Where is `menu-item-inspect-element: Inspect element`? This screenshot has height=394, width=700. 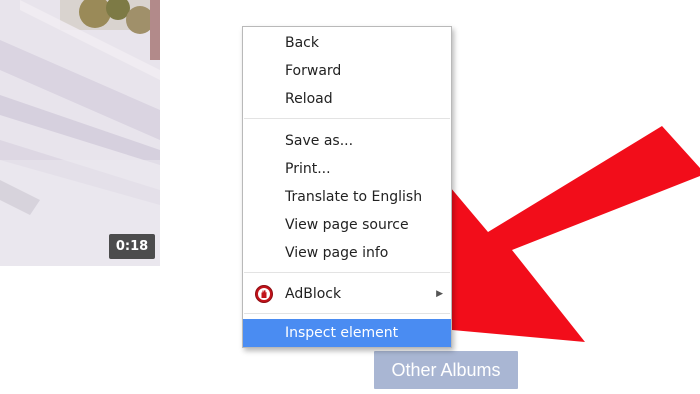
menu-item-inspect-element: Inspect element is located at coordinates (347, 333).